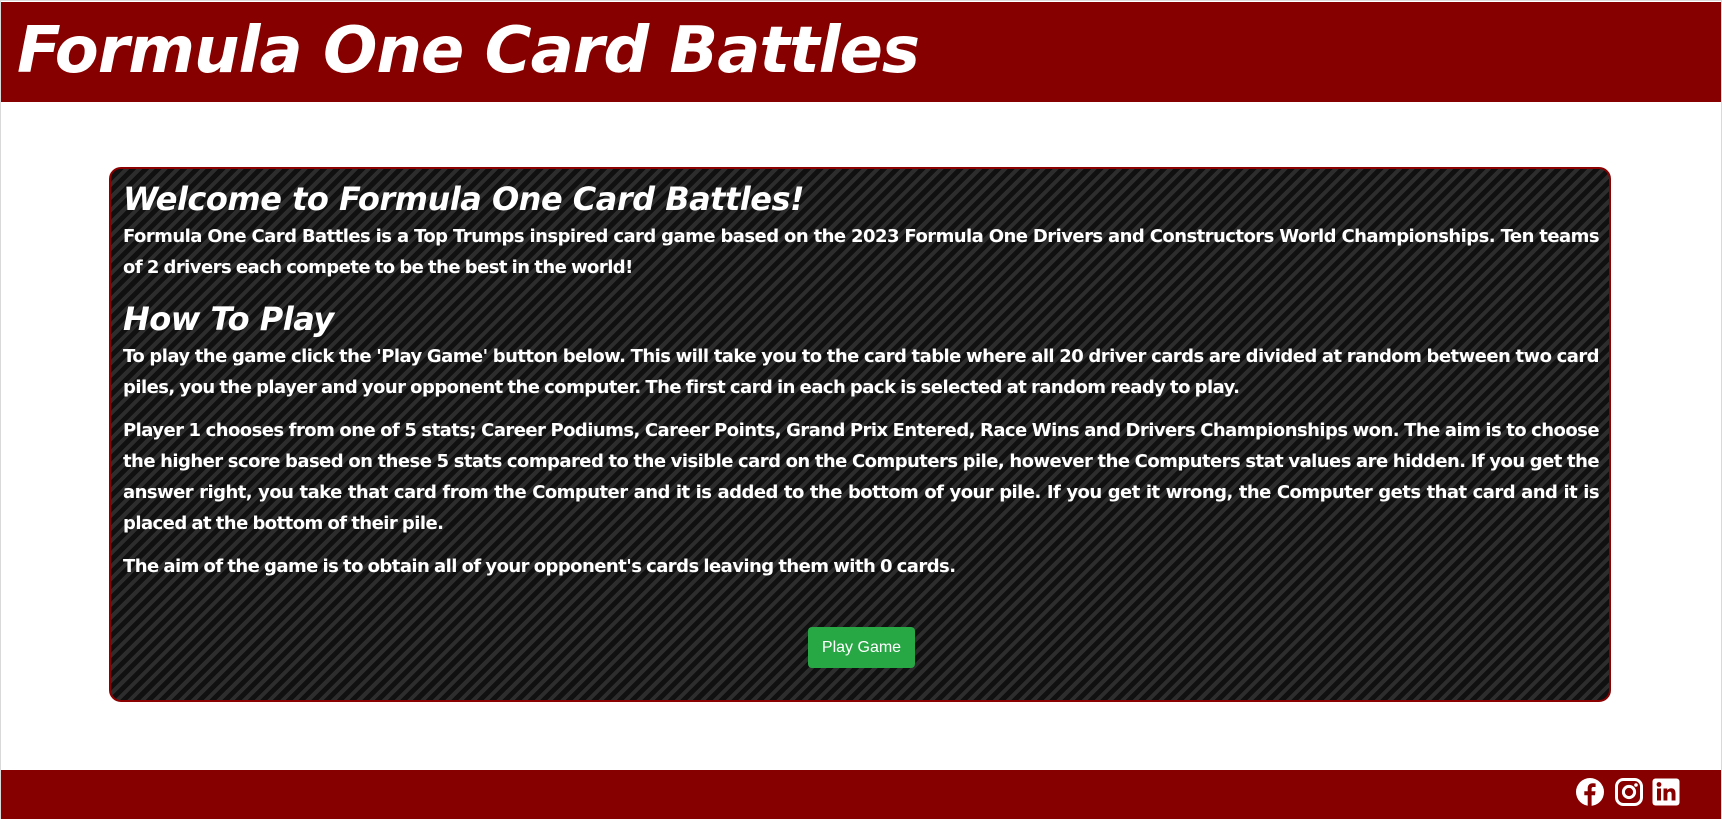 The height and width of the screenshot is (819, 1722). I want to click on instagram-icon, so click(1629, 792).